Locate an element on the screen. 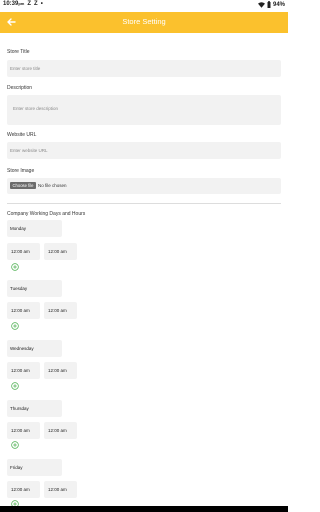 Image resolution: width=320 pixels, height=512 pixels. file-status: No file chosen is located at coordinates (52, 185).